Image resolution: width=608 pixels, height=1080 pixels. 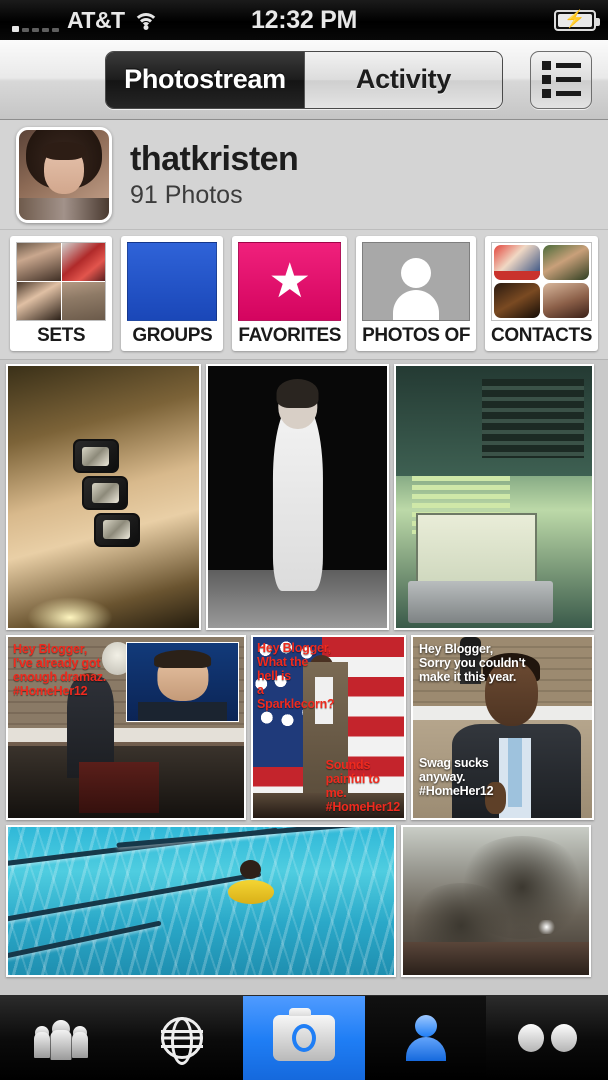 I want to click on nav-bar: Photostream Activity, so click(x=304, y=80).